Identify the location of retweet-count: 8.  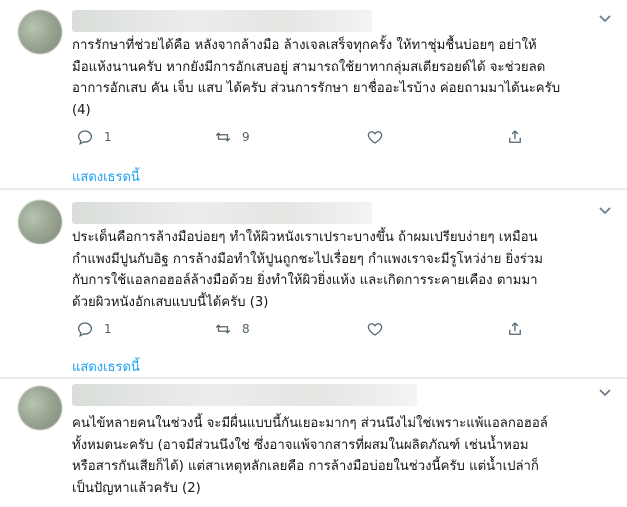
(246, 329).